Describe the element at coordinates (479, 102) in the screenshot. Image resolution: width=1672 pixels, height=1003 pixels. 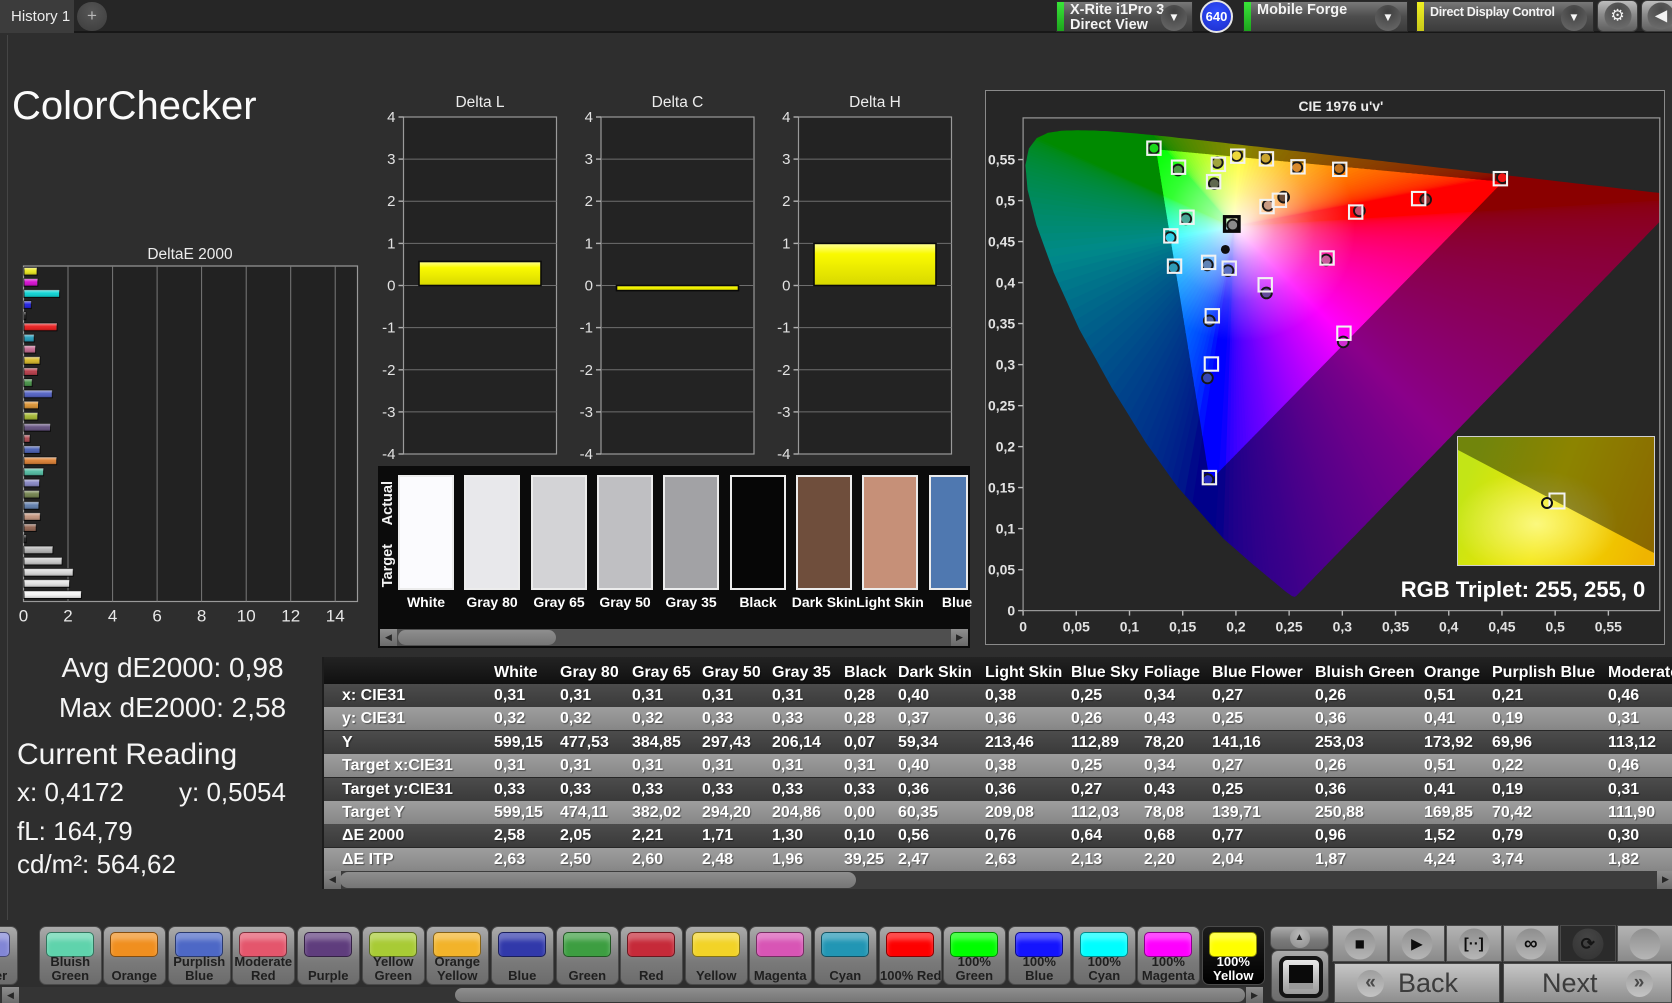
I see `svg-text: Delta L` at that location.